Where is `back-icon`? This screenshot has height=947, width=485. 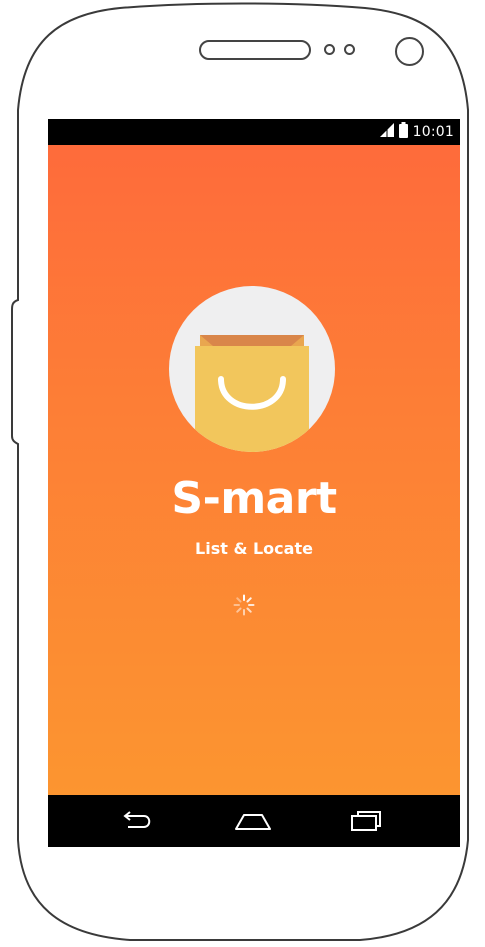
back-icon is located at coordinates (137, 819).